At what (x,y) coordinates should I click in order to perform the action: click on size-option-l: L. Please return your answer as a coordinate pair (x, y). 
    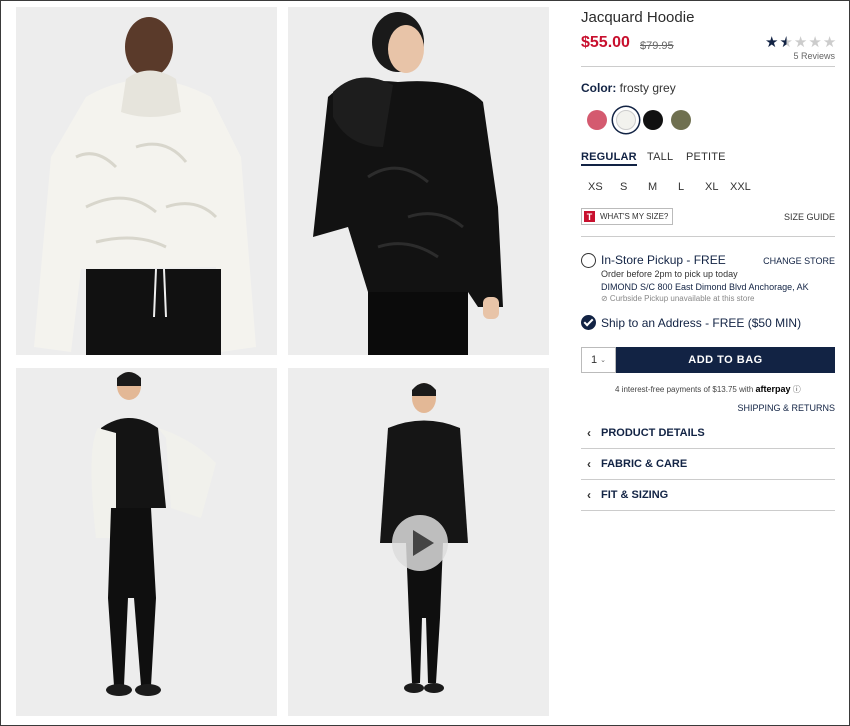
    Looking at the image, I should click on (681, 187).